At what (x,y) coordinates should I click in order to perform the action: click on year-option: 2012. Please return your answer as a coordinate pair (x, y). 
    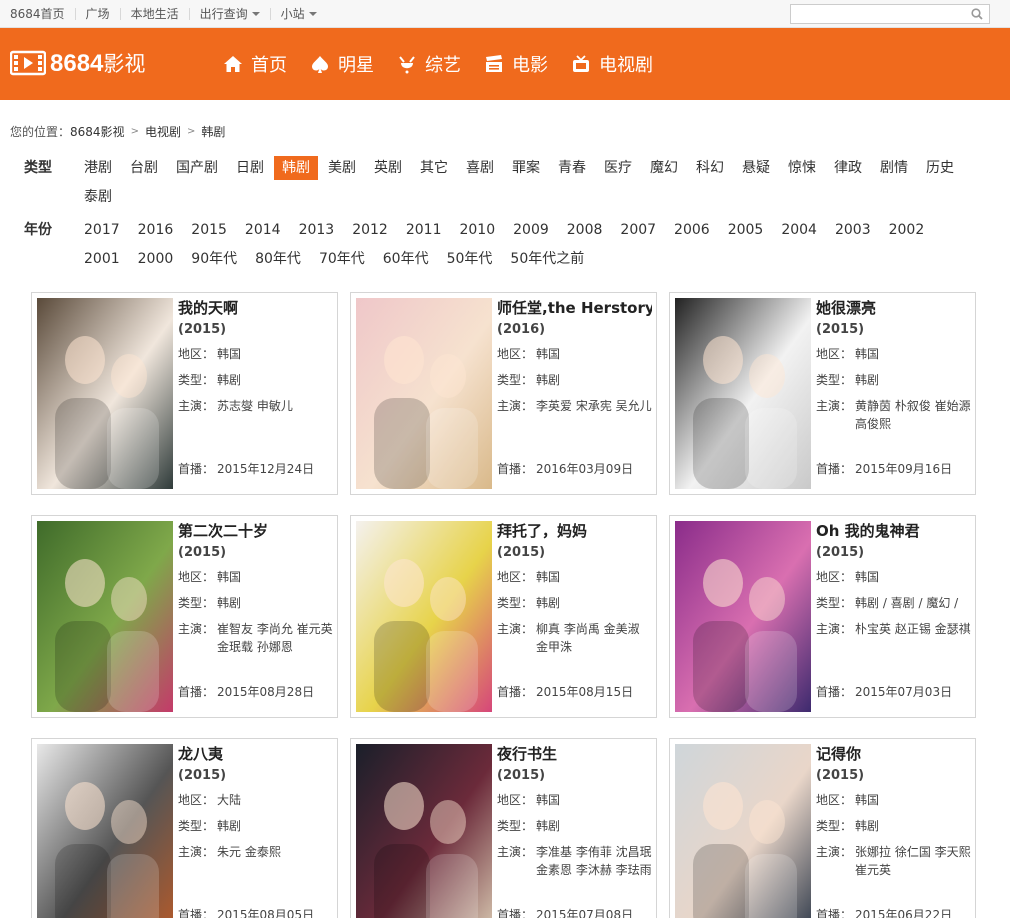
    Looking at the image, I should click on (370, 230).